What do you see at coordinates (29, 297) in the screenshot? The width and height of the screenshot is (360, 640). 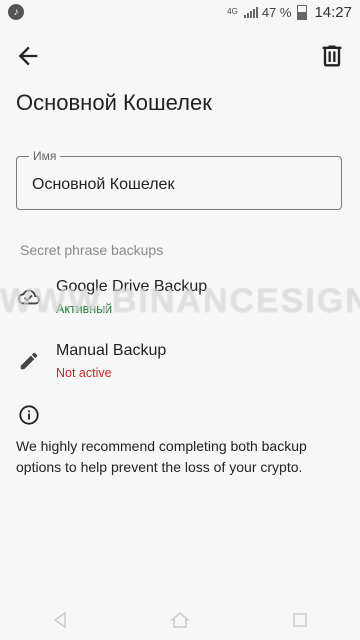 I see `cloud-check-icon` at bounding box center [29, 297].